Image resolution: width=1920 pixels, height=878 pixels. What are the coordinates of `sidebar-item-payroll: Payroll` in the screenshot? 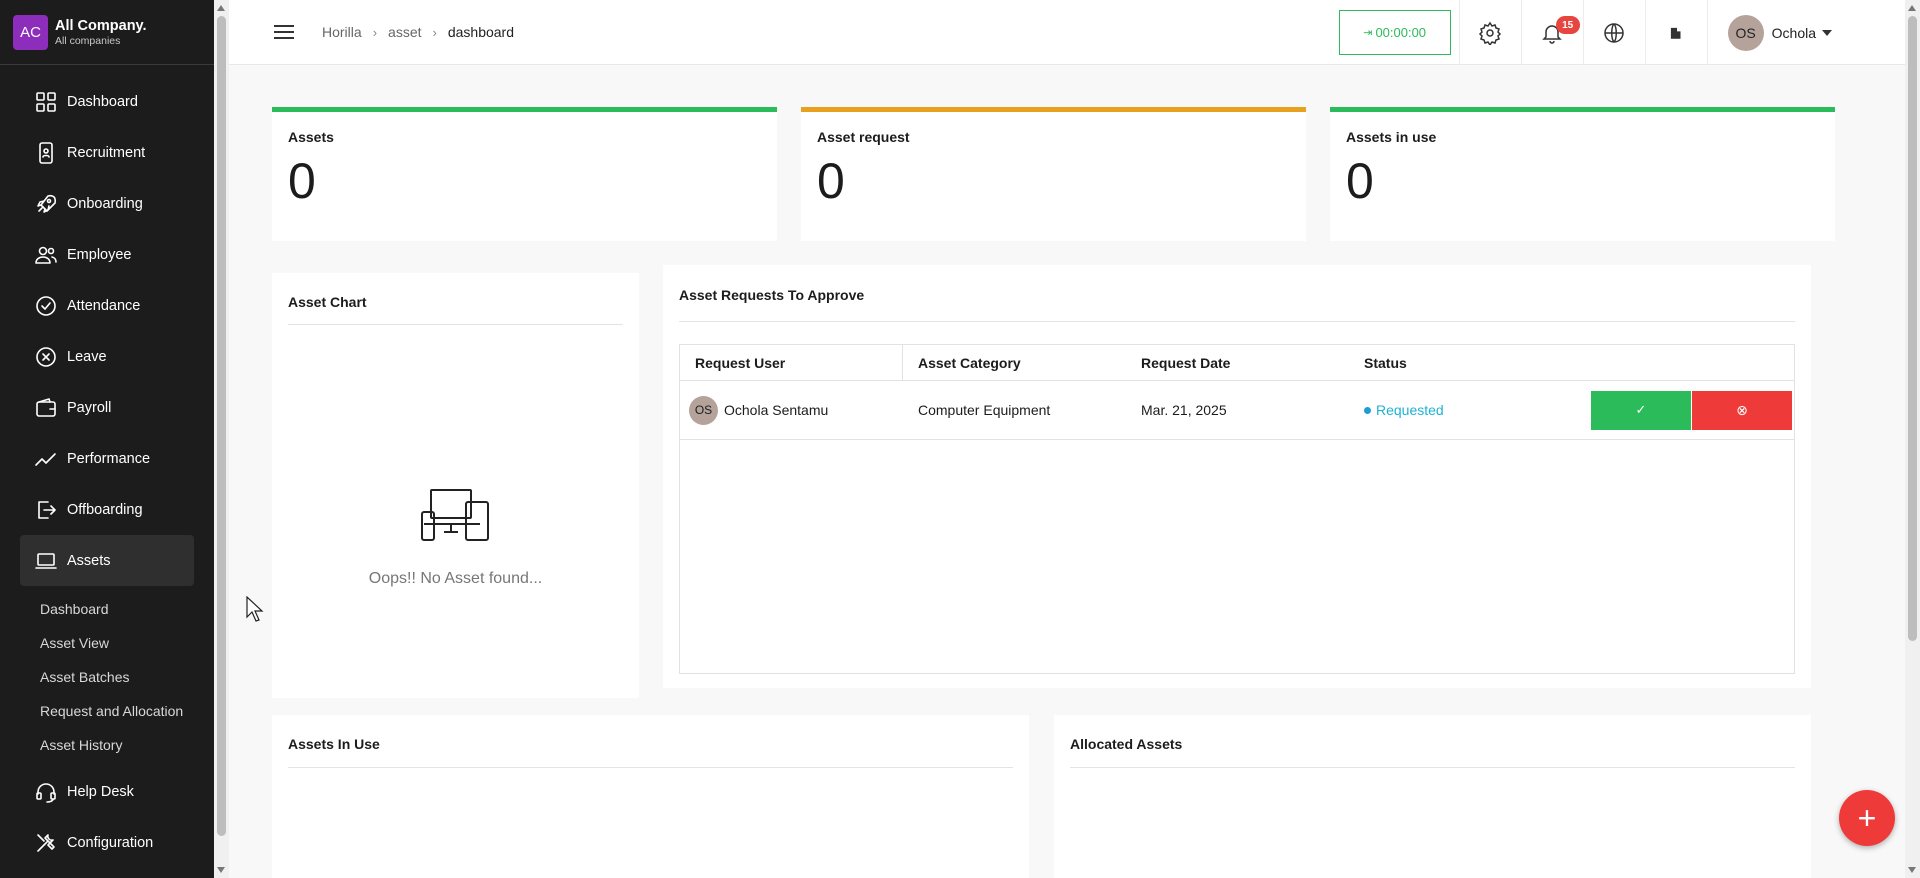 It's located at (107, 407).